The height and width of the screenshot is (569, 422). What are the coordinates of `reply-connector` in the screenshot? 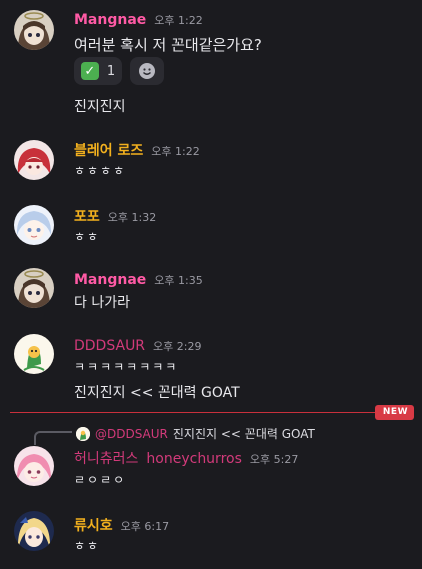 It's located at (53, 438).